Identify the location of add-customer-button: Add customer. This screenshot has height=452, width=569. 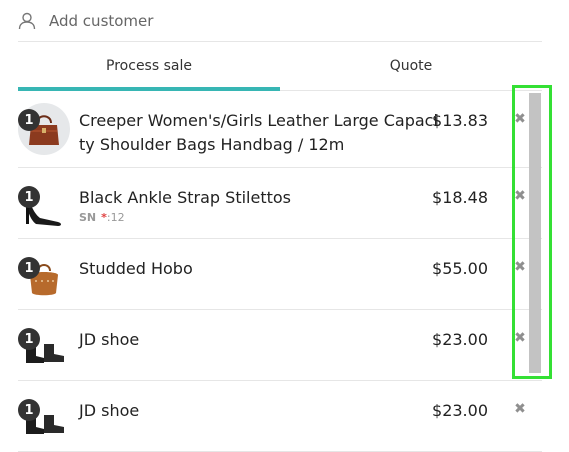
(280, 21).